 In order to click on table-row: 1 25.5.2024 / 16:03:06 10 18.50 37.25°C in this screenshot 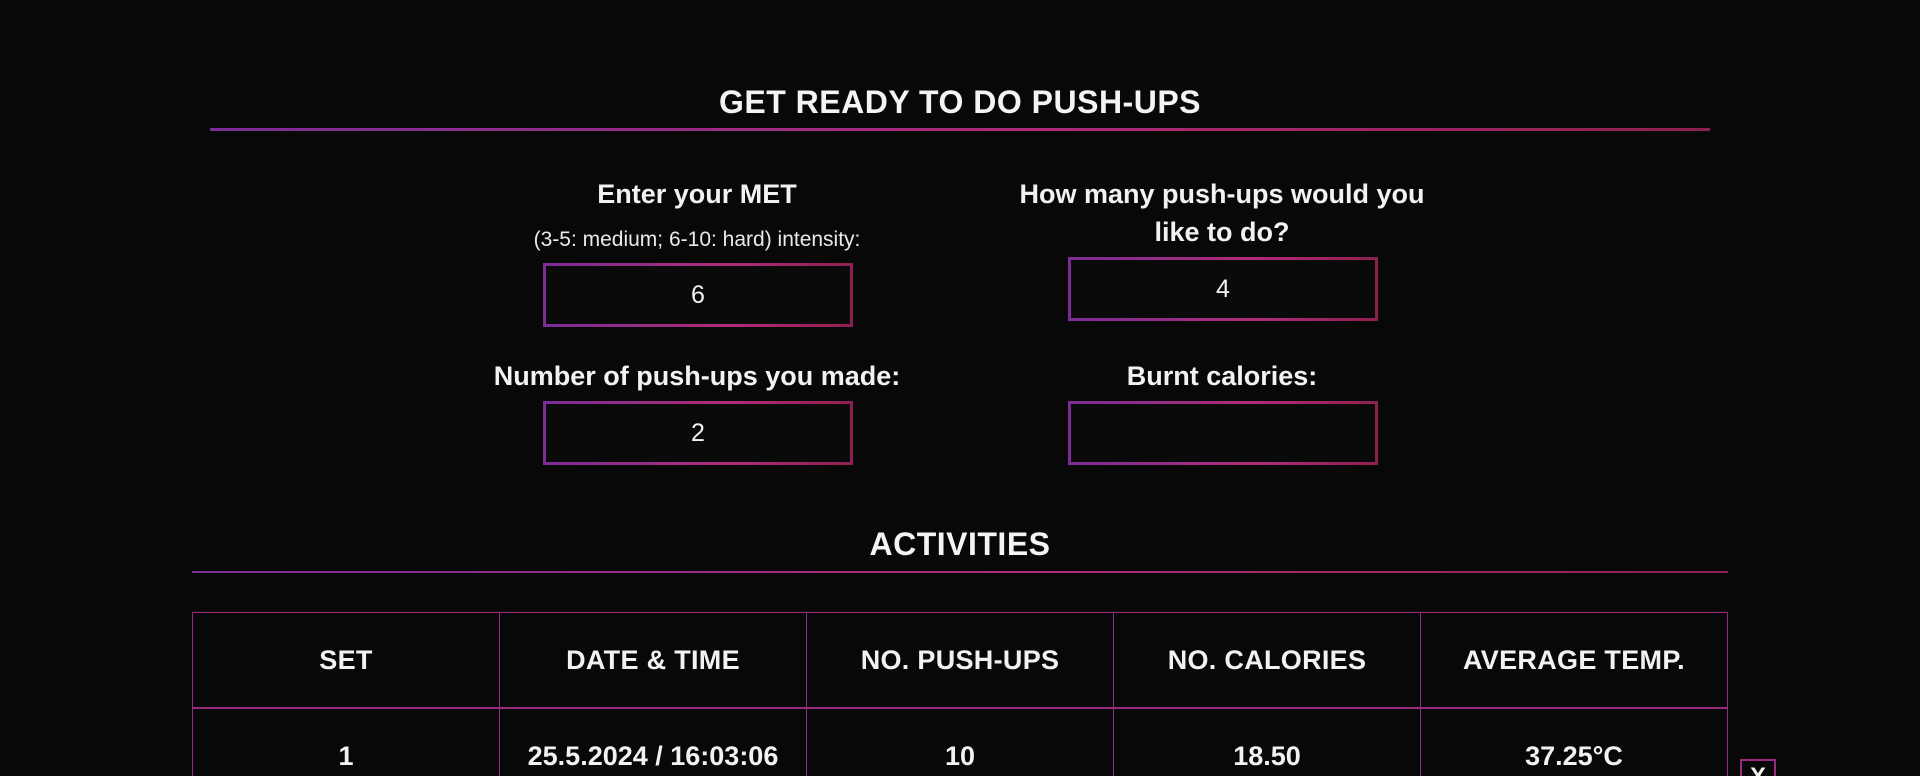, I will do `click(960, 741)`.